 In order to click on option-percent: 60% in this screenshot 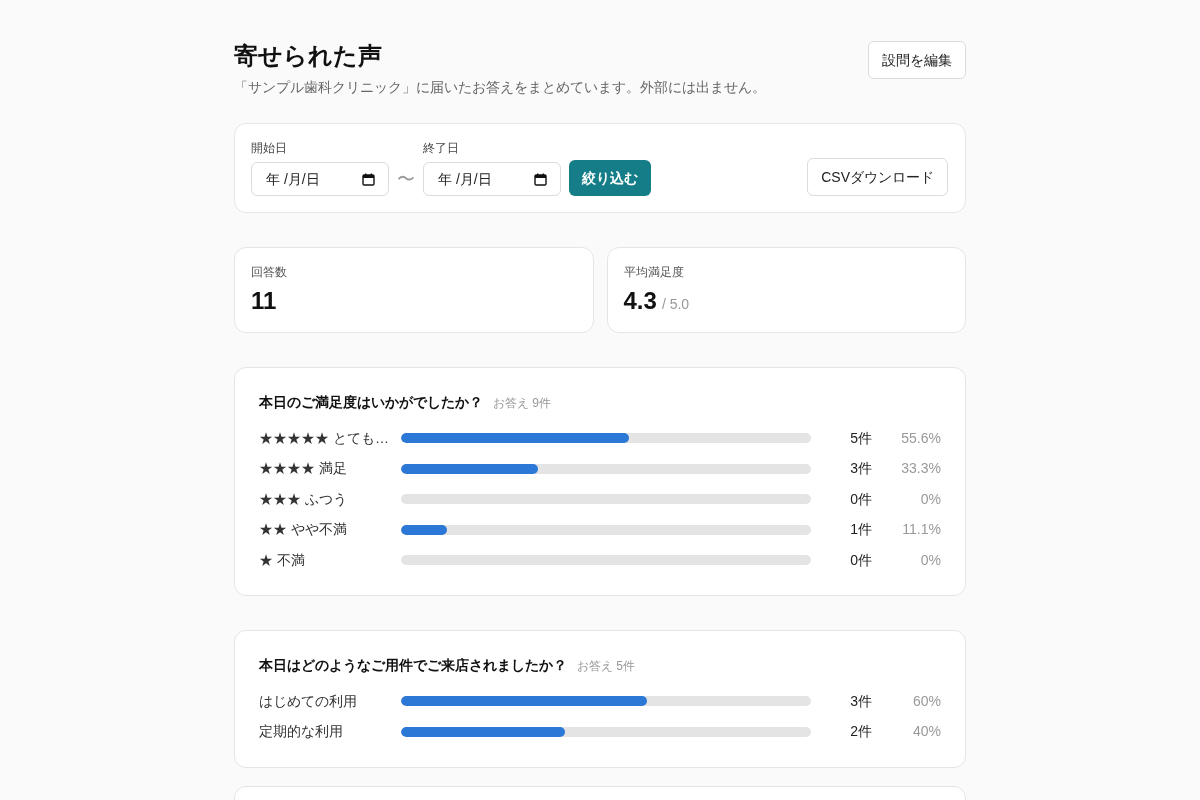, I will do `click(926, 701)`.